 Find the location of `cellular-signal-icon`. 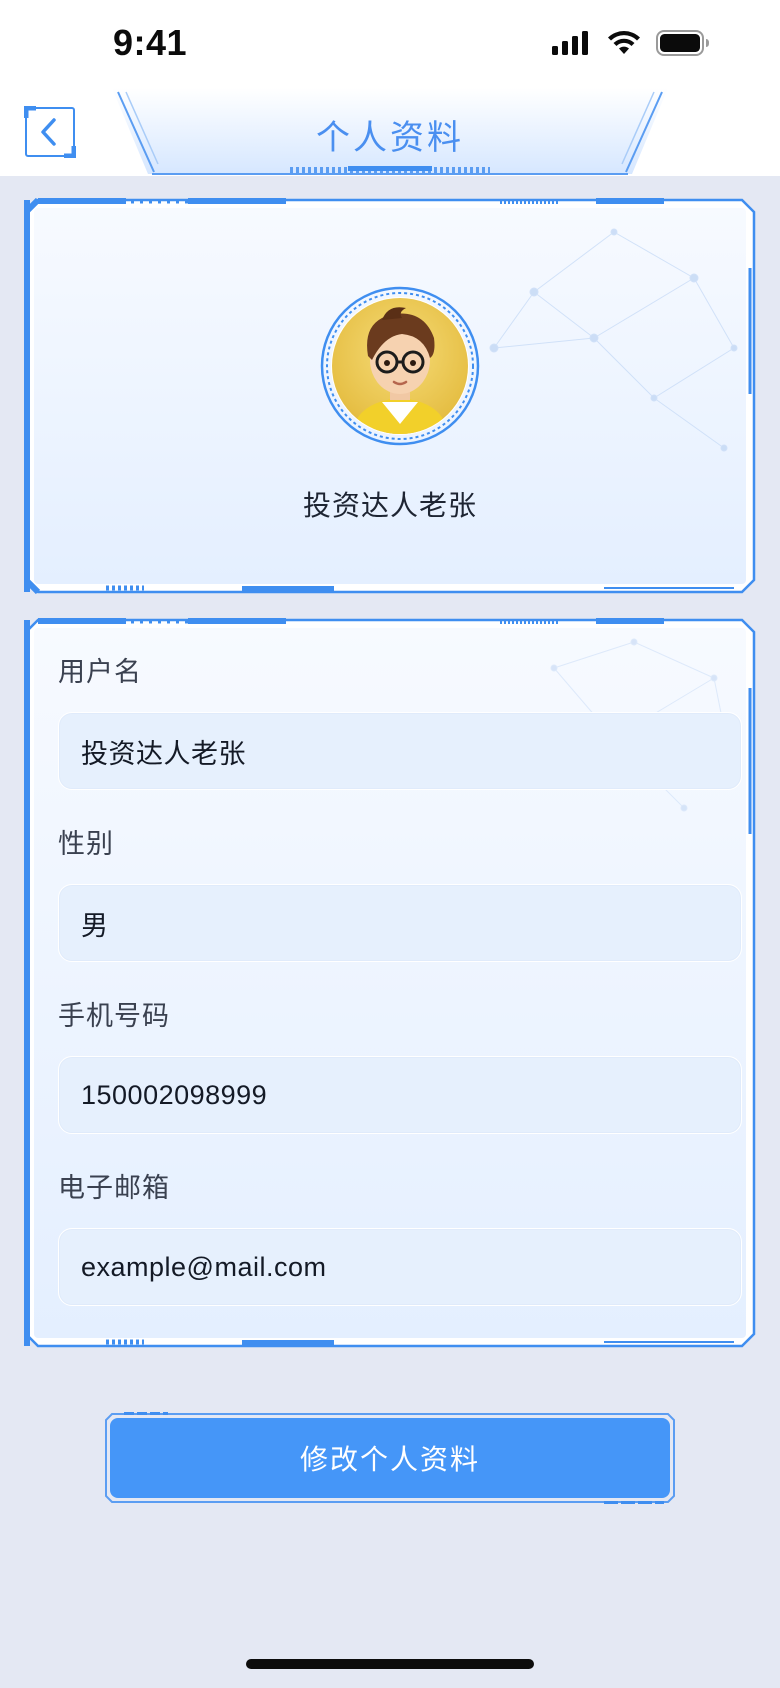

cellular-signal-icon is located at coordinates (570, 43).